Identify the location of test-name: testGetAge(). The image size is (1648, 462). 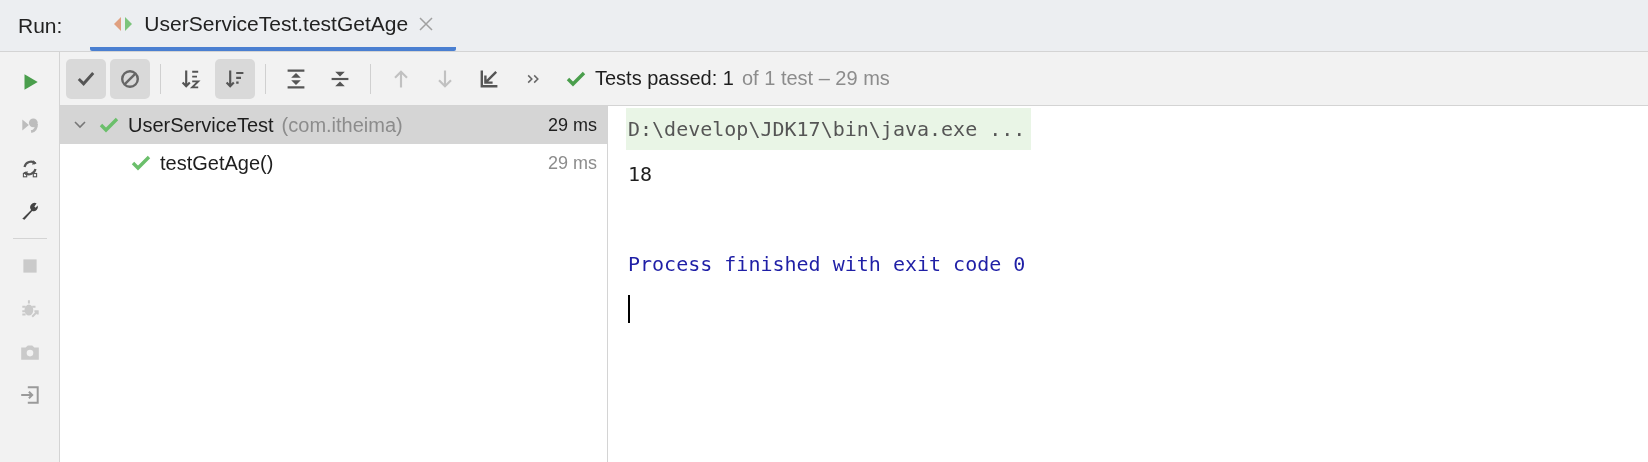
(217, 163).